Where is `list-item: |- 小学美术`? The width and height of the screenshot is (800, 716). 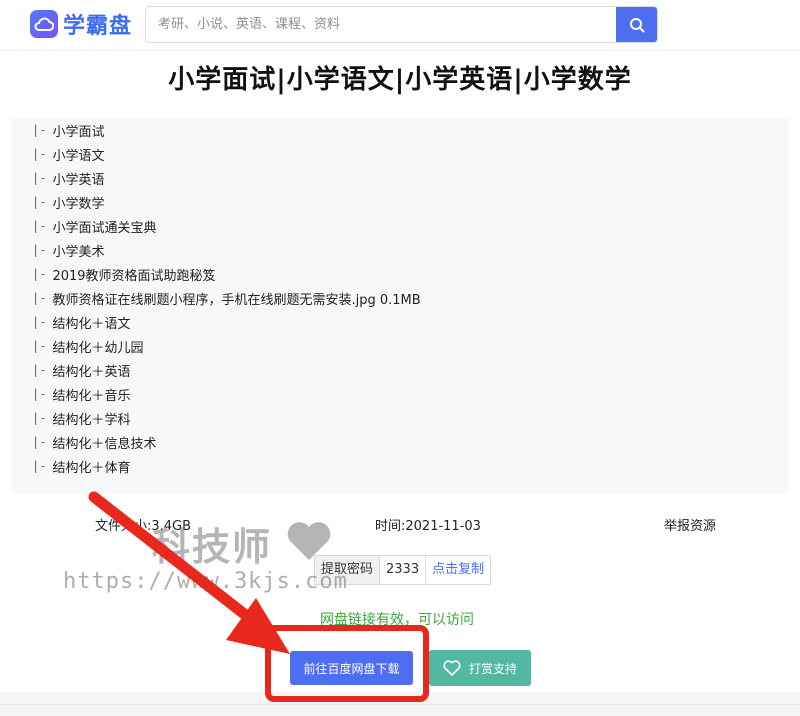 list-item: |- 小学美术 is located at coordinates (68, 251).